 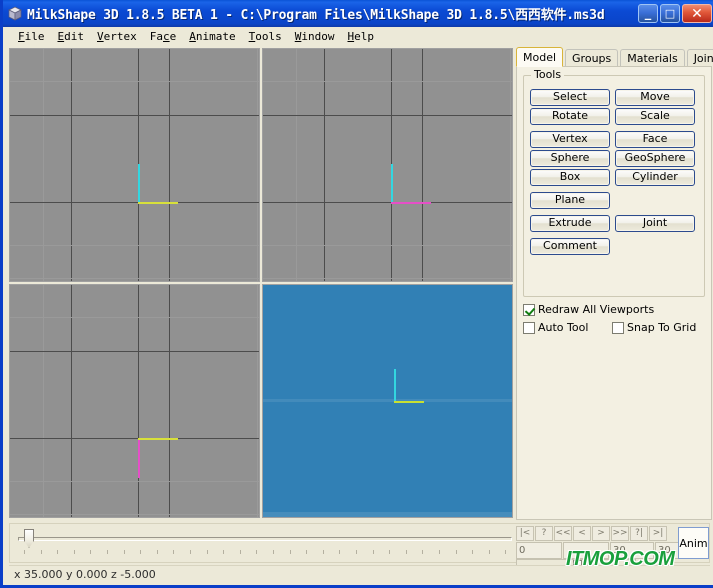 What do you see at coordinates (639, 533) in the screenshot?
I see `playback-button-6: ?|` at bounding box center [639, 533].